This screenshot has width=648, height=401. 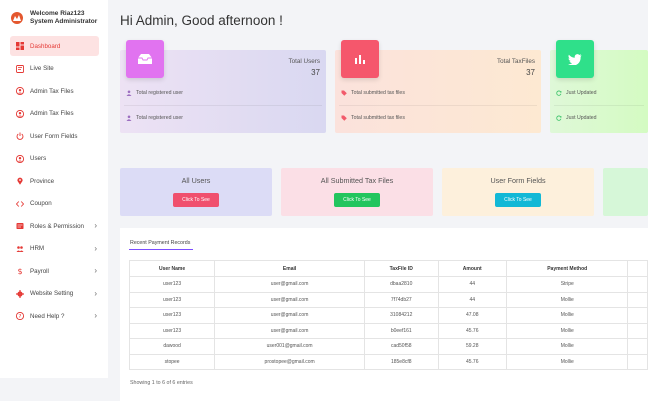 I want to click on dollar-icon: $, so click(x=20, y=271).